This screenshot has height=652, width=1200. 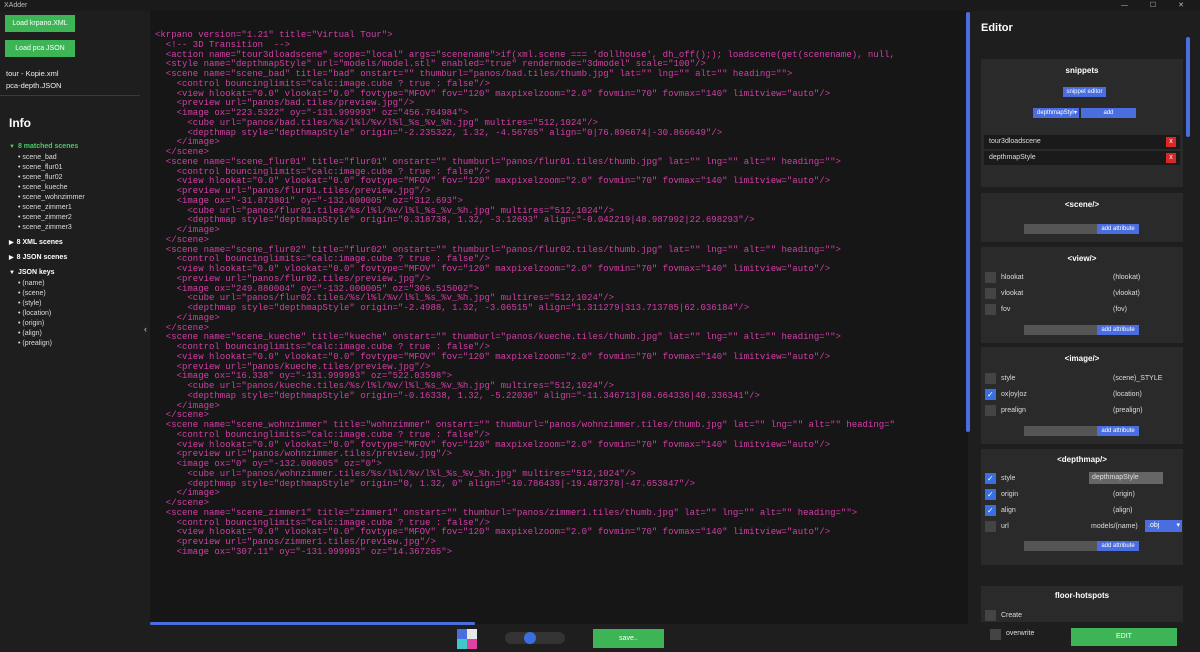 I want to click on json-key-item: (align), so click(x=73, y=334).